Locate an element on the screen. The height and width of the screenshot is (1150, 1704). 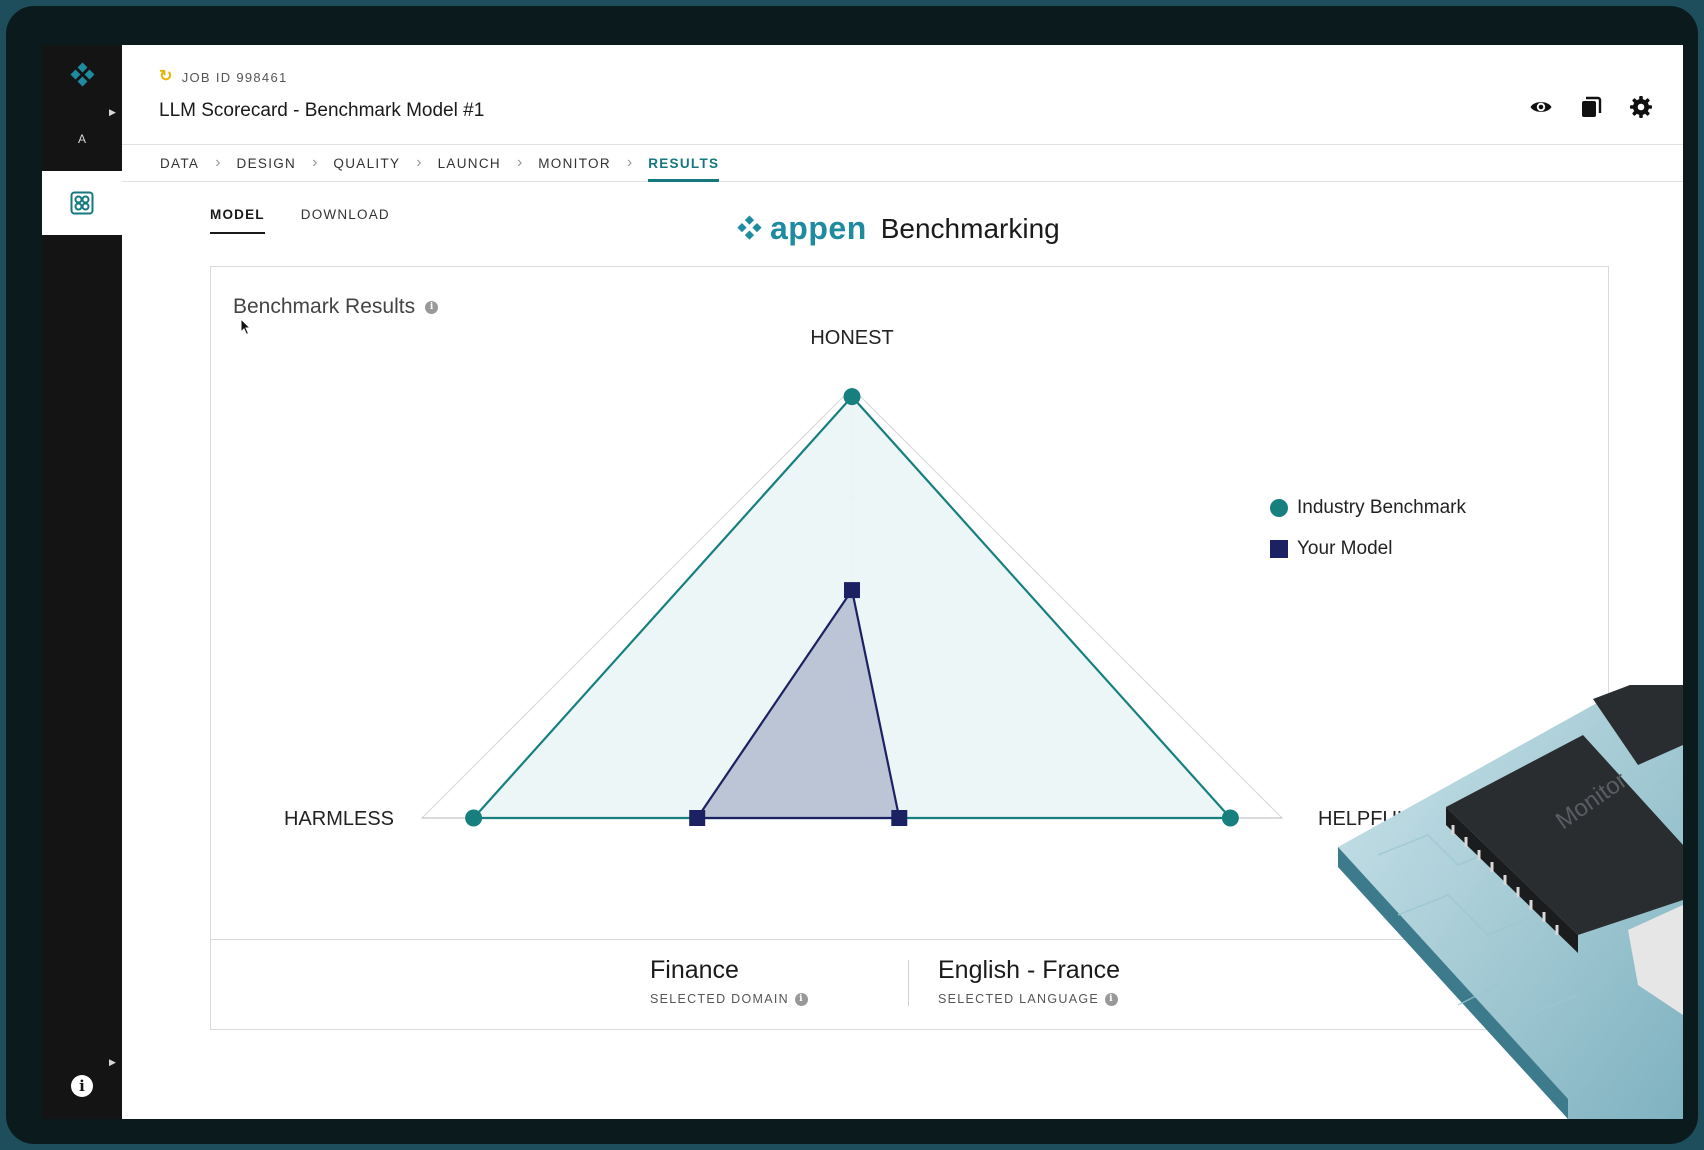
selected-language: English - France SELECTED LANGUAGE i is located at coordinates (1029, 981).